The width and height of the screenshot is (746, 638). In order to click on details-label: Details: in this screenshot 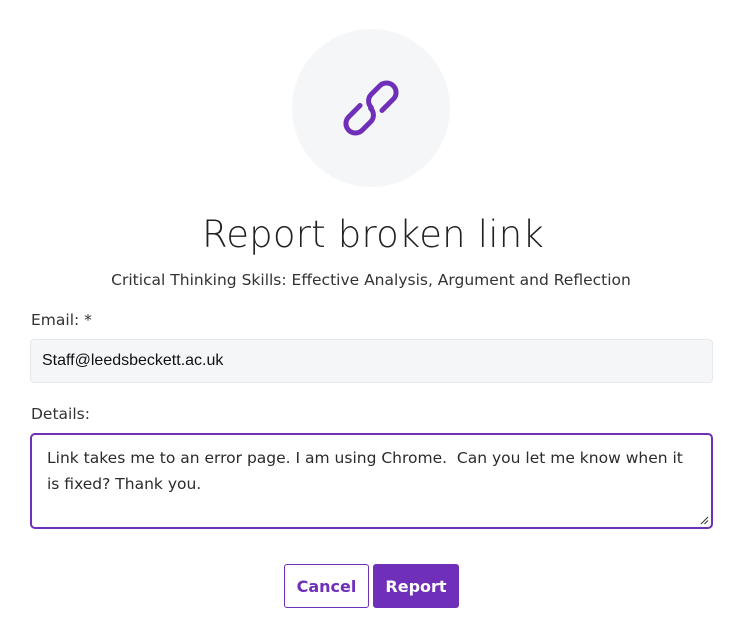, I will do `click(60, 414)`.